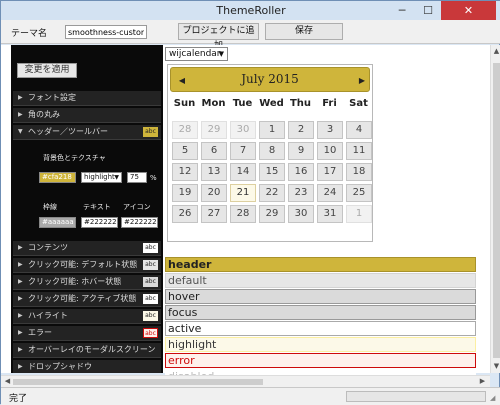 Image resolution: width=500 pixels, height=405 pixels. What do you see at coordinates (184, 103) in the screenshot?
I see `weekday-sun: Sun` at bounding box center [184, 103].